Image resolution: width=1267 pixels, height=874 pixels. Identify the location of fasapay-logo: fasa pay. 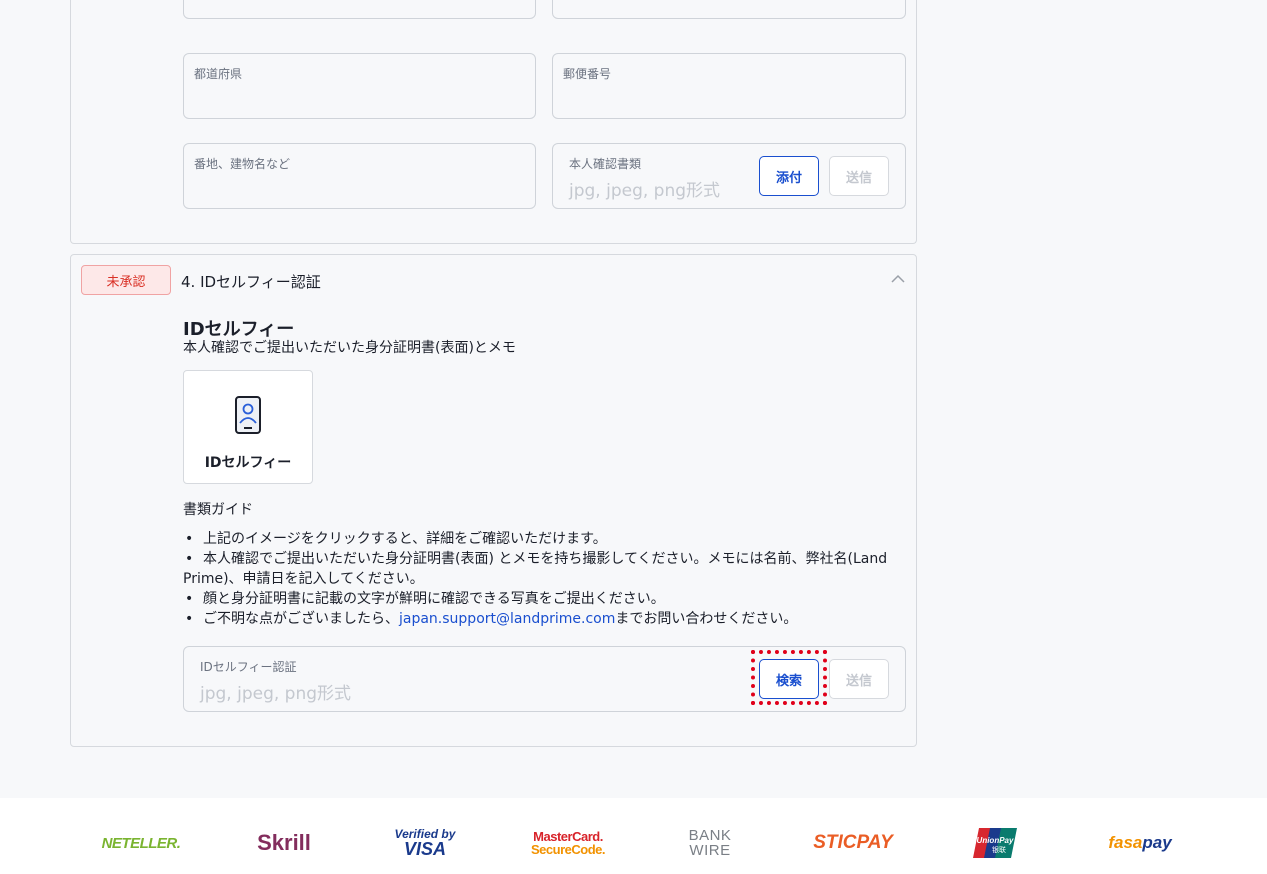
(1140, 842).